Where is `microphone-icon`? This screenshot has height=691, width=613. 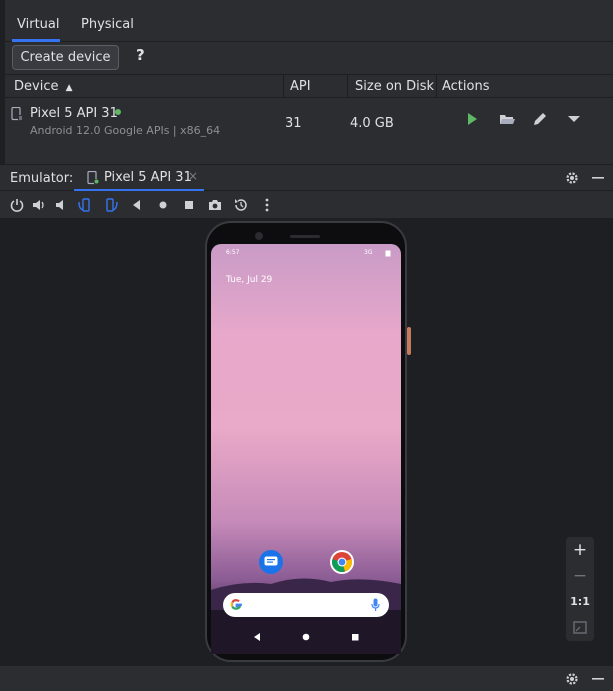 microphone-icon is located at coordinates (375, 605).